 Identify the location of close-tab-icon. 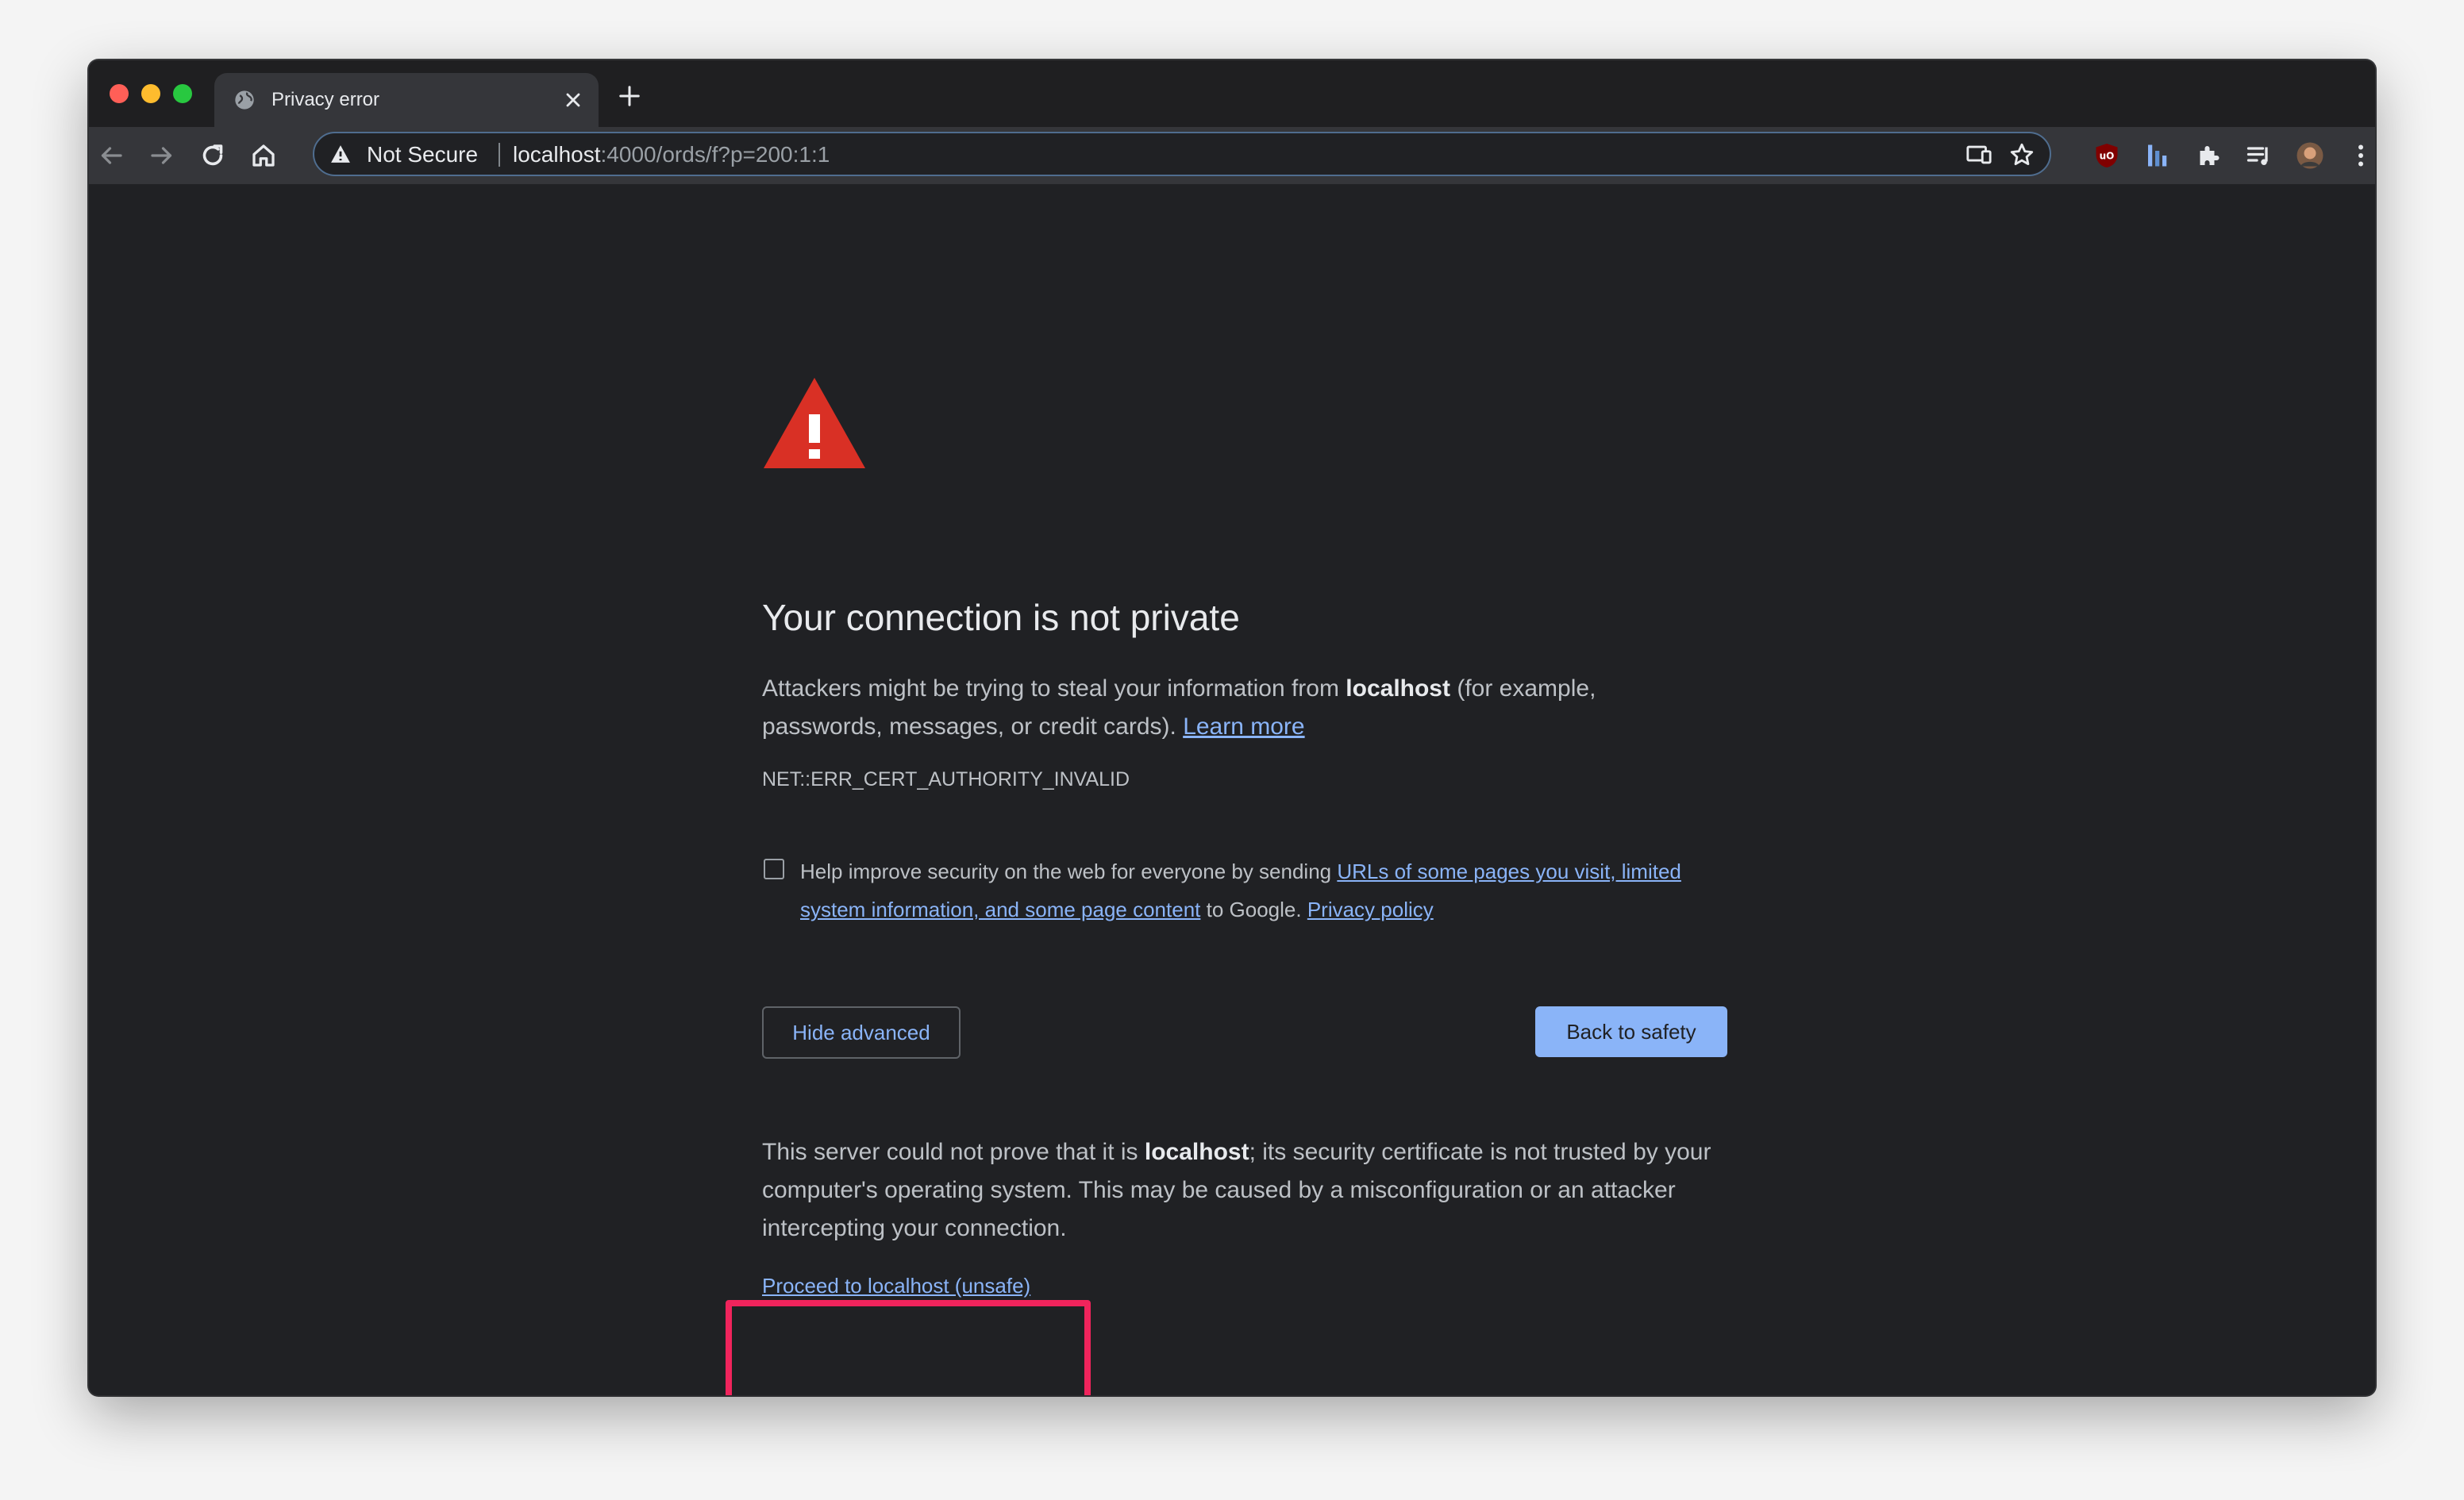
(573, 100).